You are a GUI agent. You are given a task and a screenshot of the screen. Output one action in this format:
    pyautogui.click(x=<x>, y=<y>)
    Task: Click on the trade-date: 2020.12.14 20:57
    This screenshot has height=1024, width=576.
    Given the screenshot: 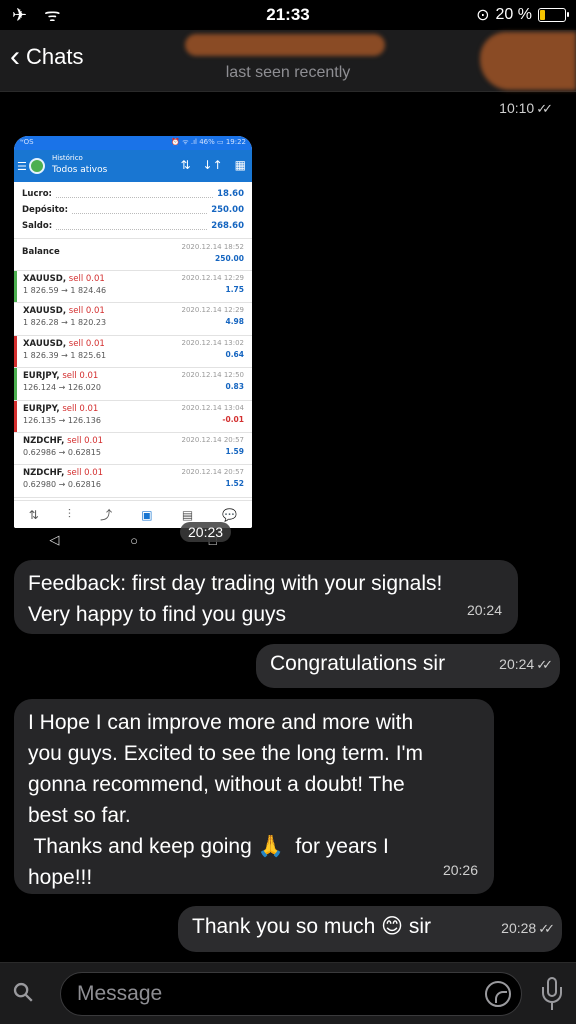 What is the action you would take?
    pyautogui.click(x=212, y=472)
    